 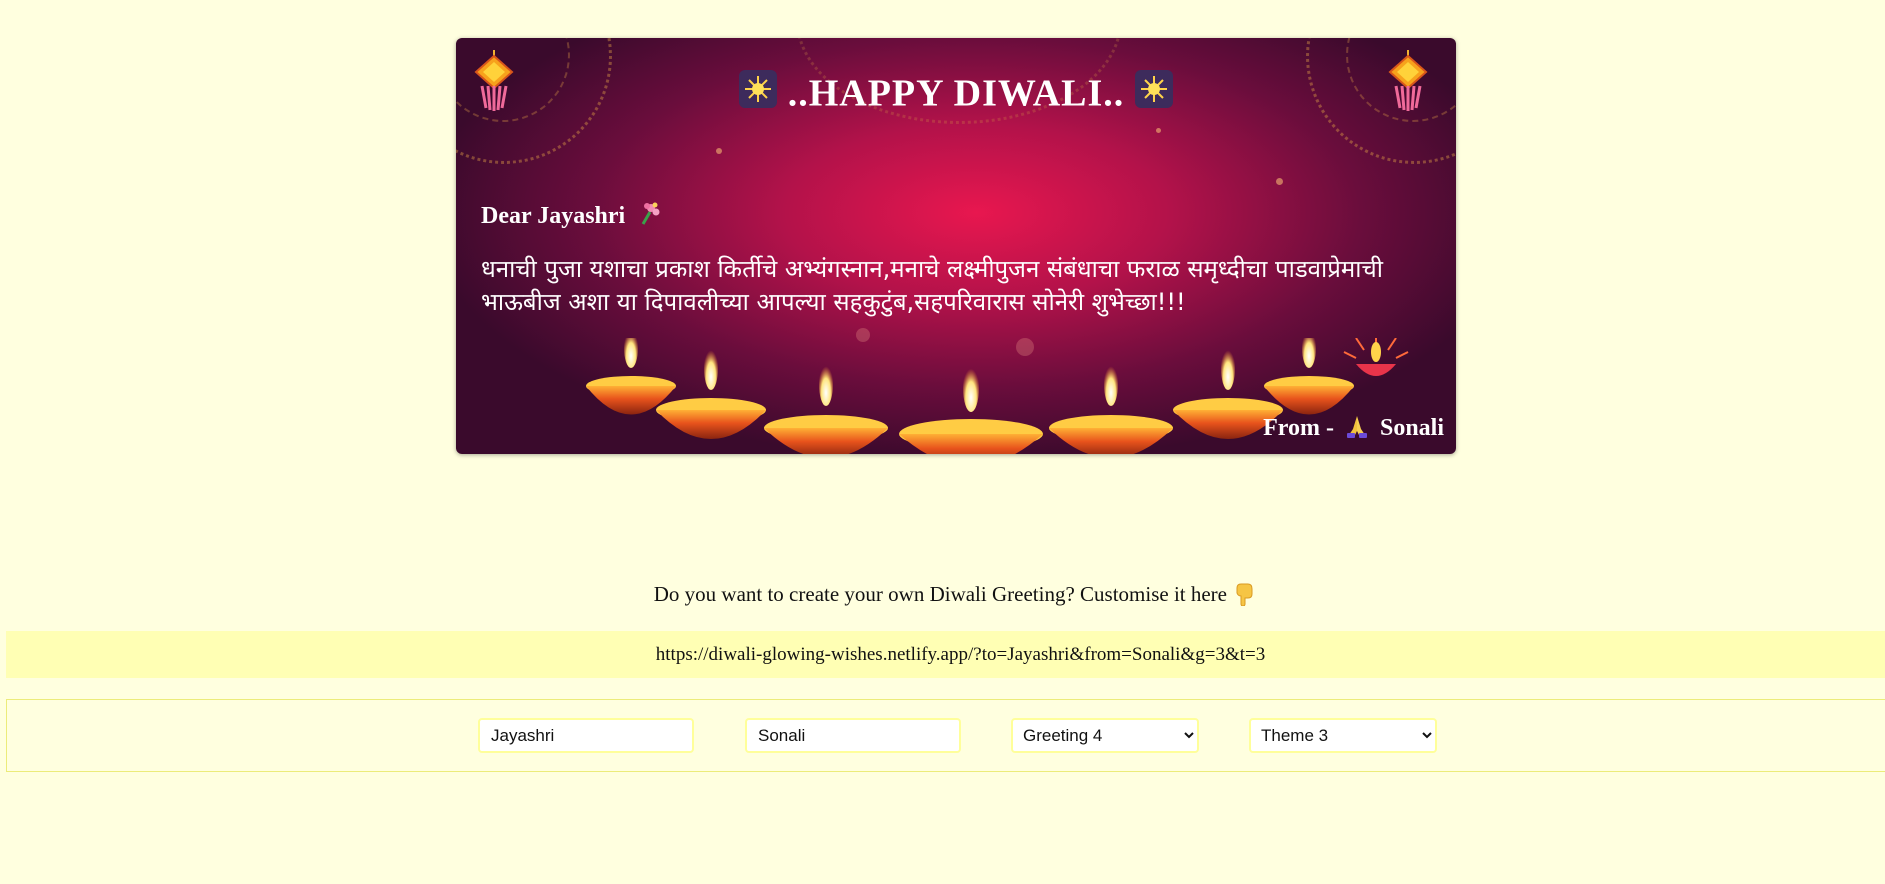 I want to click on card-recipient: Dear Jayashri, so click(x=572, y=215).